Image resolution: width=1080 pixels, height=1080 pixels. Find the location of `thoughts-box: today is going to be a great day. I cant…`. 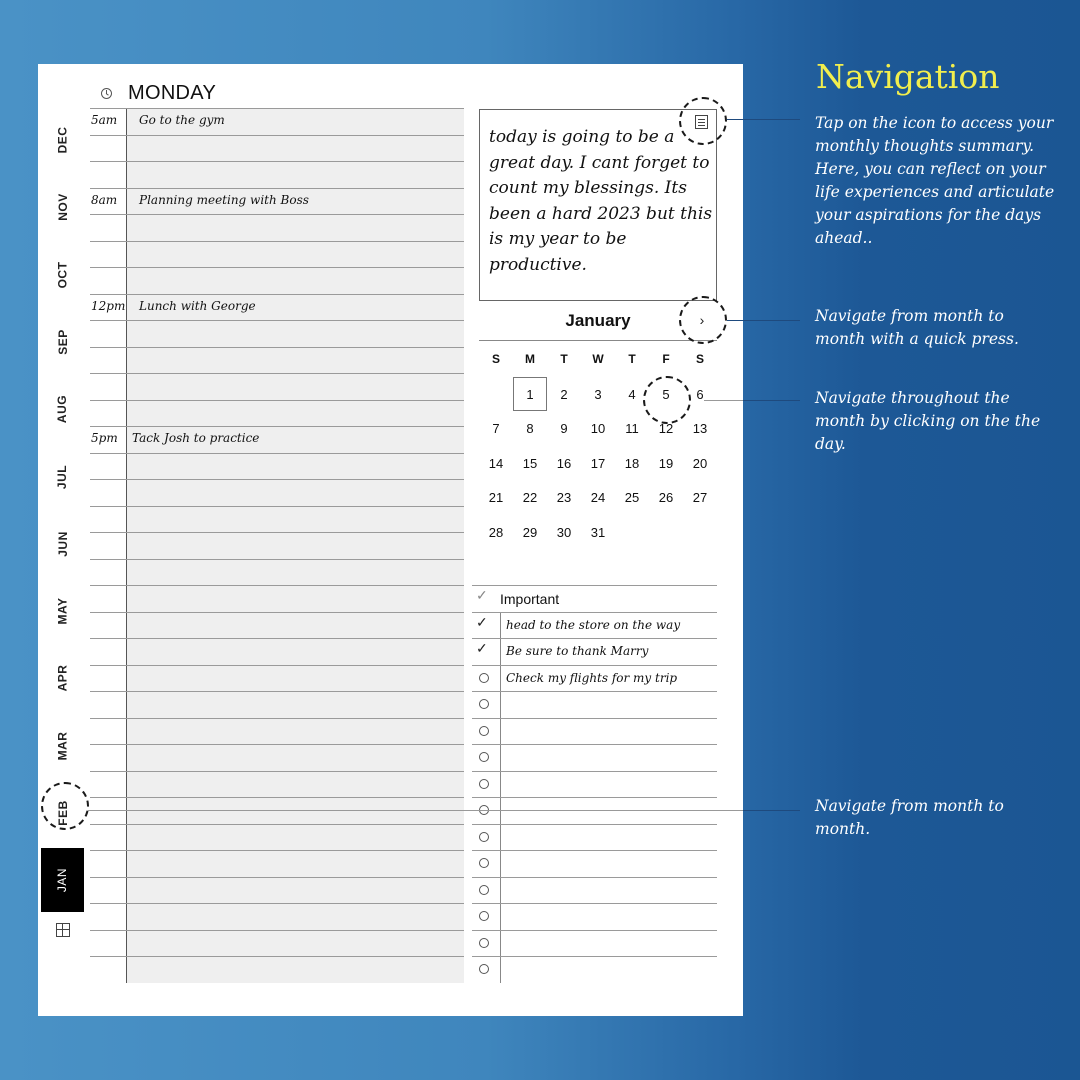

thoughts-box: today is going to be a great day. I cant… is located at coordinates (598, 205).